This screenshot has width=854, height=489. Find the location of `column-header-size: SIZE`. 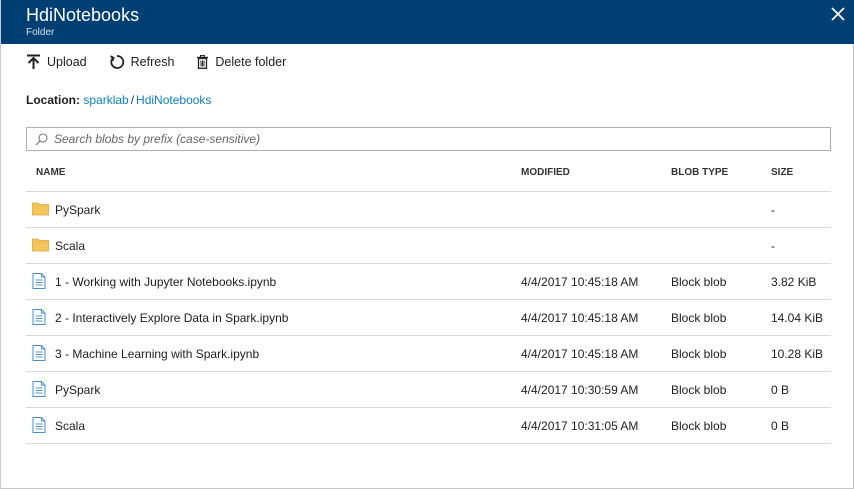

column-header-size: SIZE is located at coordinates (782, 172).